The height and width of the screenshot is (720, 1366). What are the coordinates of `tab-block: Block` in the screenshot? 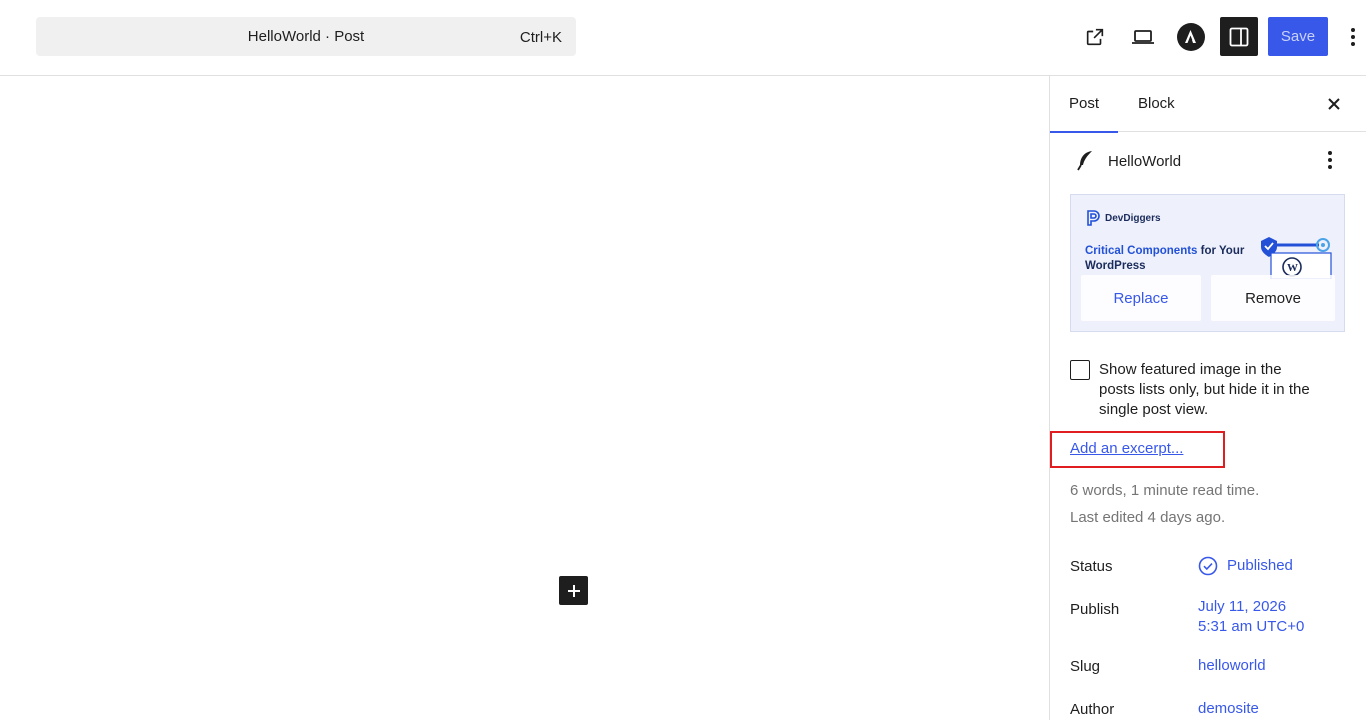 It's located at (1156, 104).